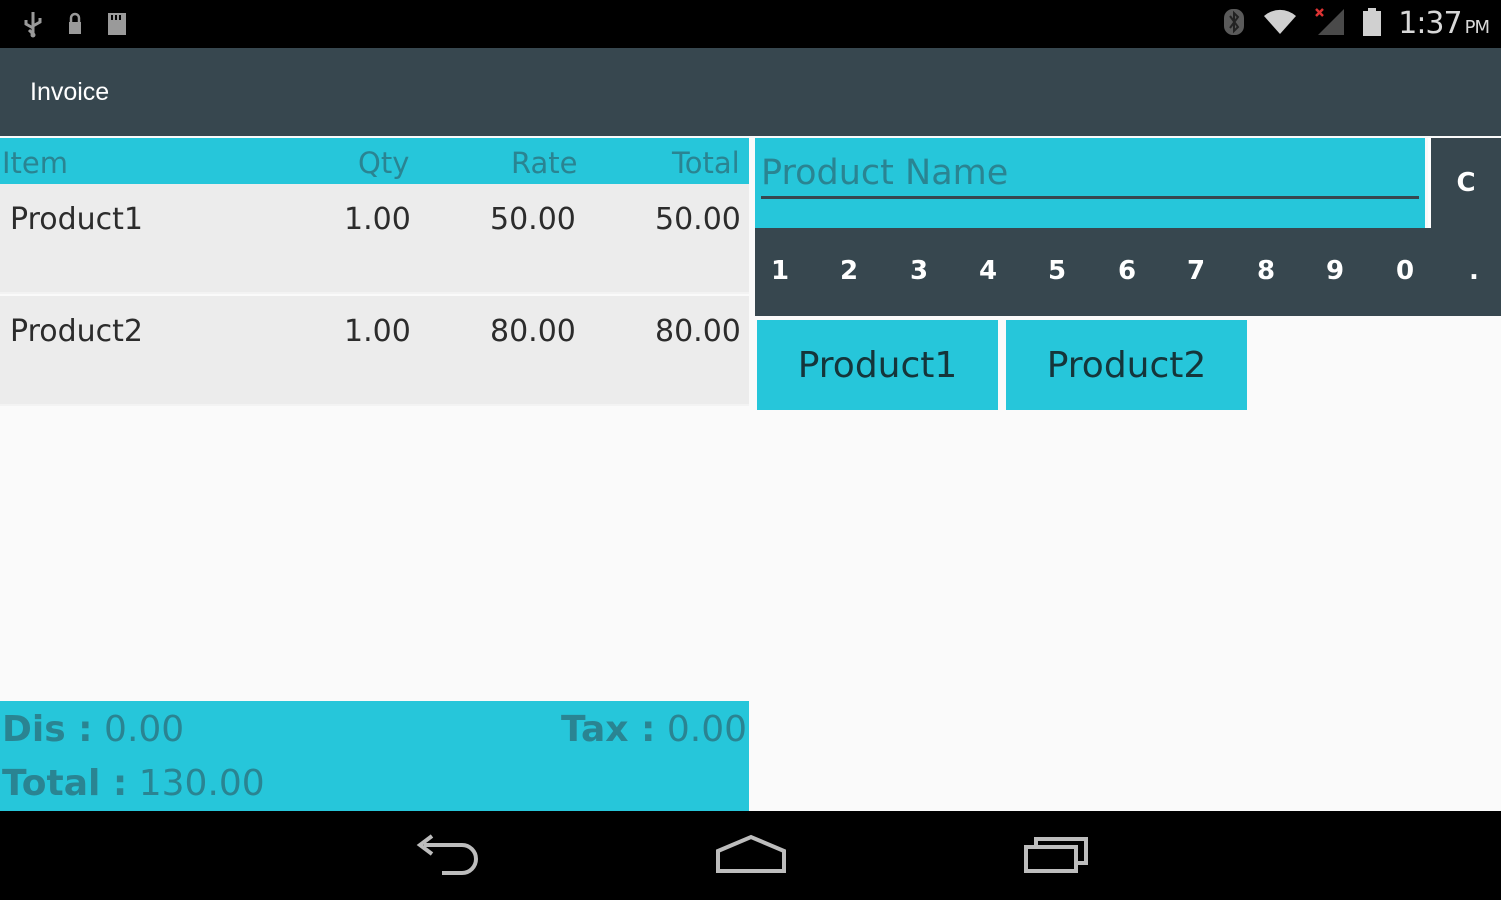 The image size is (1501, 900). What do you see at coordinates (1196, 271) in the screenshot?
I see `key-7: 7` at bounding box center [1196, 271].